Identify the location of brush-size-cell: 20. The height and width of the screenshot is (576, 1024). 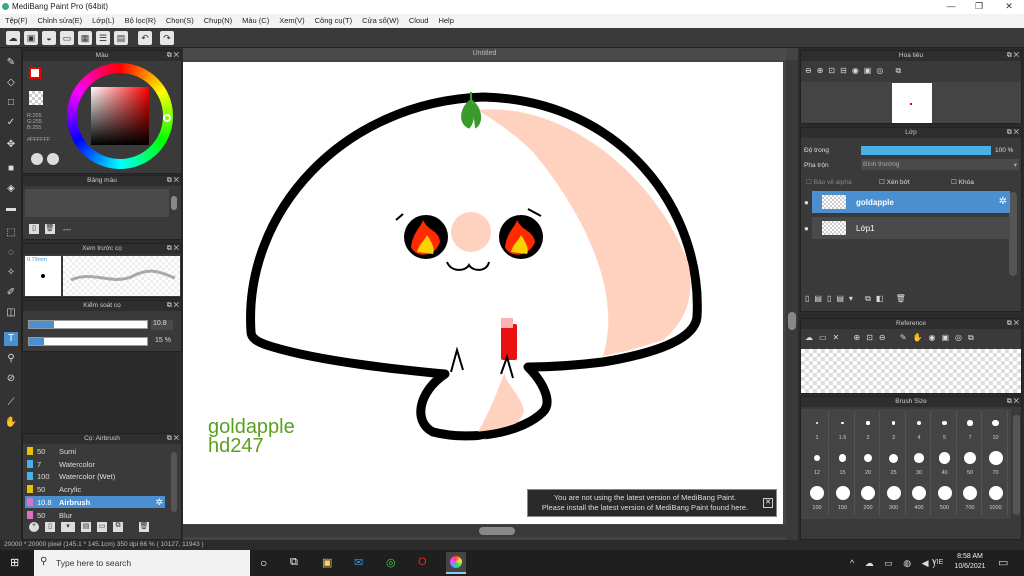
(868, 463).